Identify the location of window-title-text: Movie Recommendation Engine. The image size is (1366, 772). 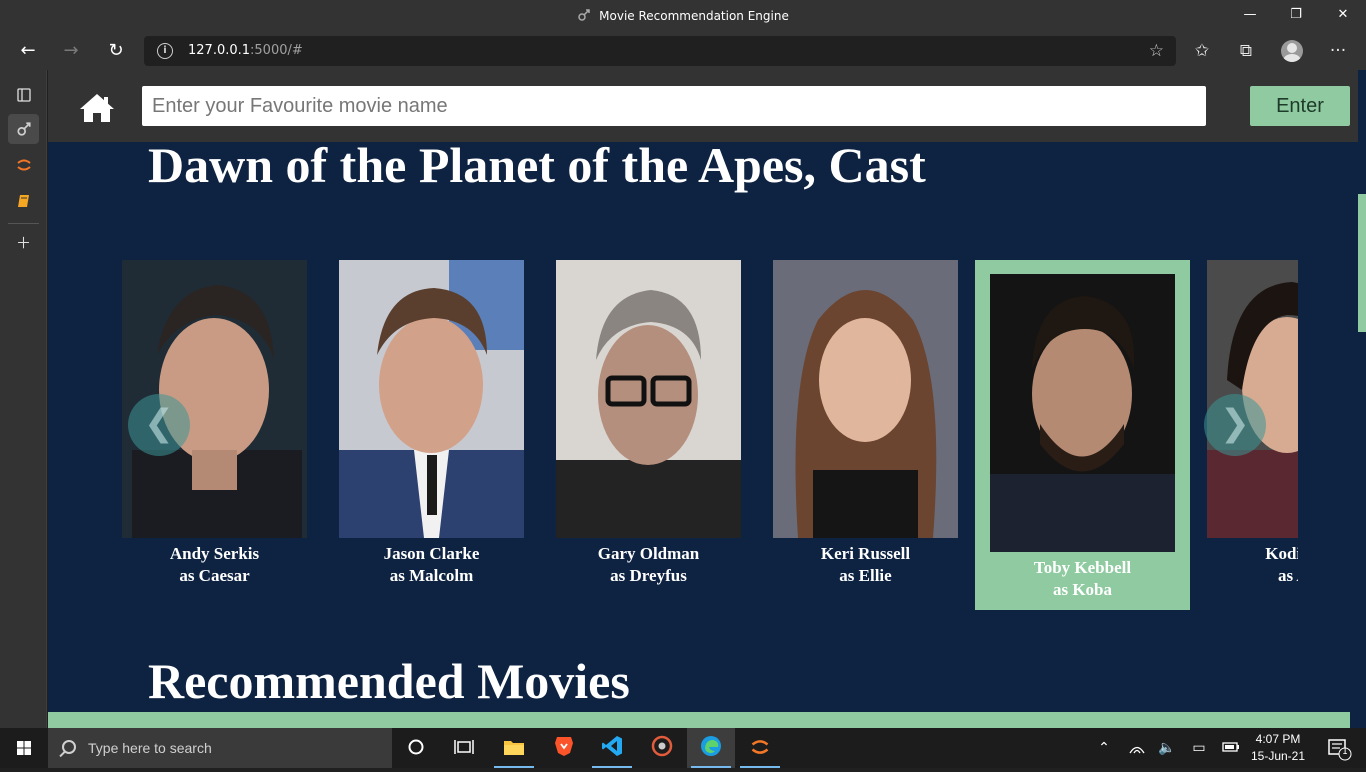
(694, 16).